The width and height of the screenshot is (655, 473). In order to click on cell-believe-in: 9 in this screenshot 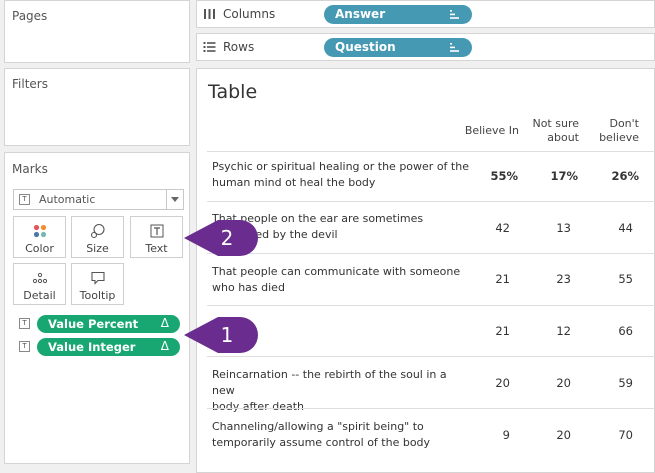, I will do `click(485, 435)`.